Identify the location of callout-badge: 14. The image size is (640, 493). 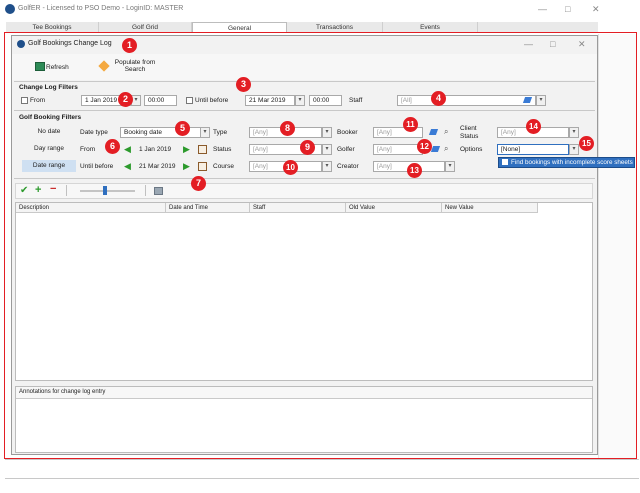
(533, 126).